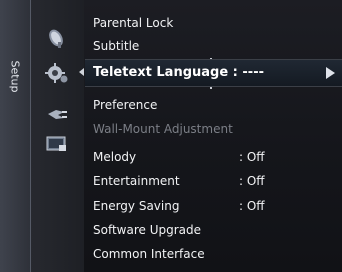  Describe the element at coordinates (81, 72) in the screenshot. I see `selection-pointer-icon` at that location.